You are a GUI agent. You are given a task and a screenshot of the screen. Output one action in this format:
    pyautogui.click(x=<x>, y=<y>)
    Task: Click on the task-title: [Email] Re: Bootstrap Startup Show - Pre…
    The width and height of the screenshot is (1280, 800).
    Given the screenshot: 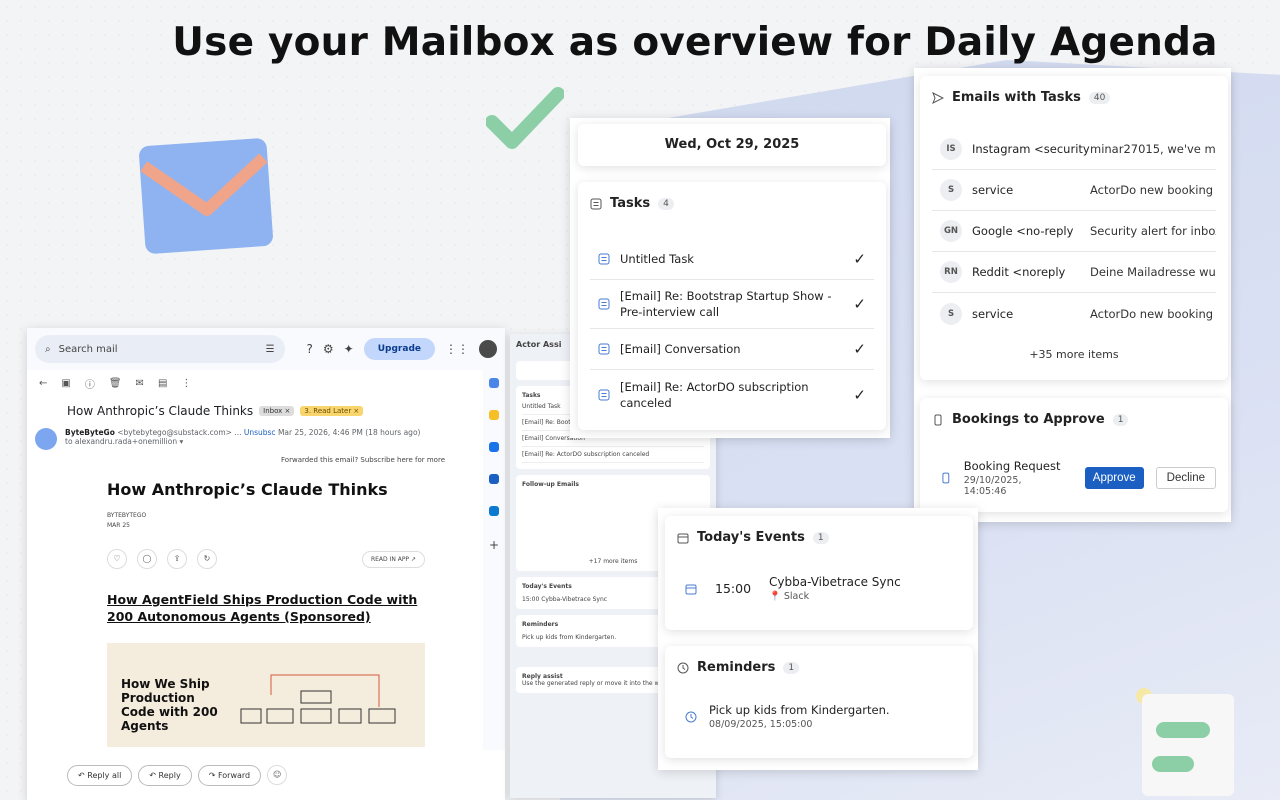 What is the action you would take?
    pyautogui.click(x=726, y=304)
    